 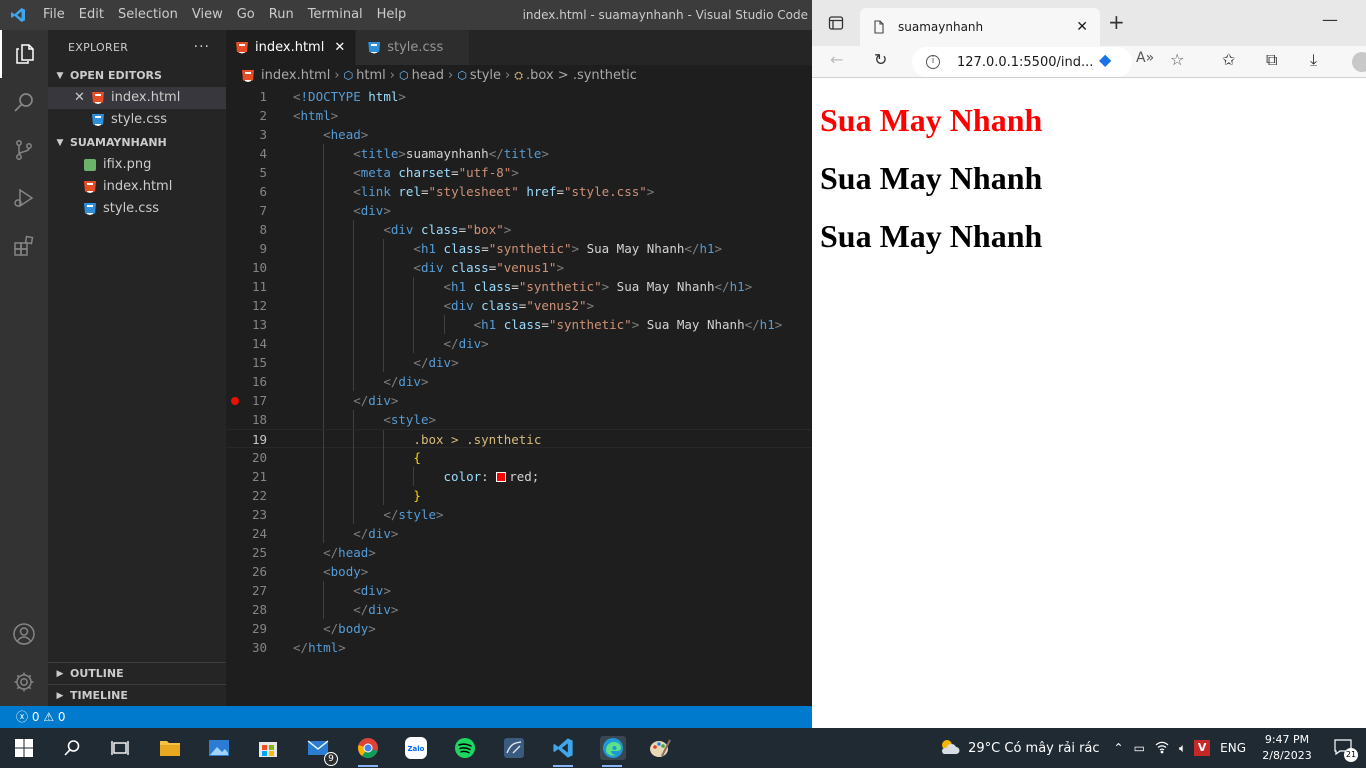 What do you see at coordinates (137, 673) in the screenshot?
I see `outline-section: ▶ OUTLINE` at bounding box center [137, 673].